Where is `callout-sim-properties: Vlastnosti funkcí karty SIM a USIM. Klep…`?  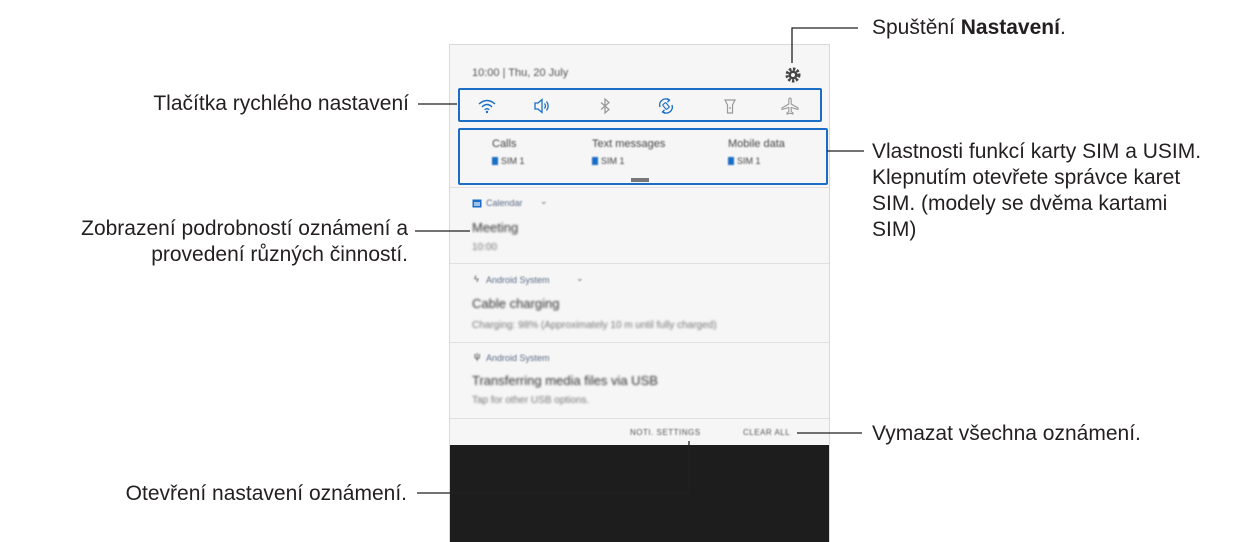 callout-sim-properties: Vlastnosti funkcí karty SIM a USIM. Klep… is located at coordinates (1036, 191).